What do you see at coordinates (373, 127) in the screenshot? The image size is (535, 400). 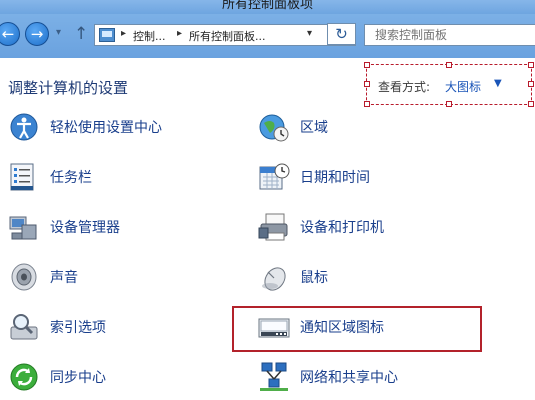 I see `item-region: 区域` at bounding box center [373, 127].